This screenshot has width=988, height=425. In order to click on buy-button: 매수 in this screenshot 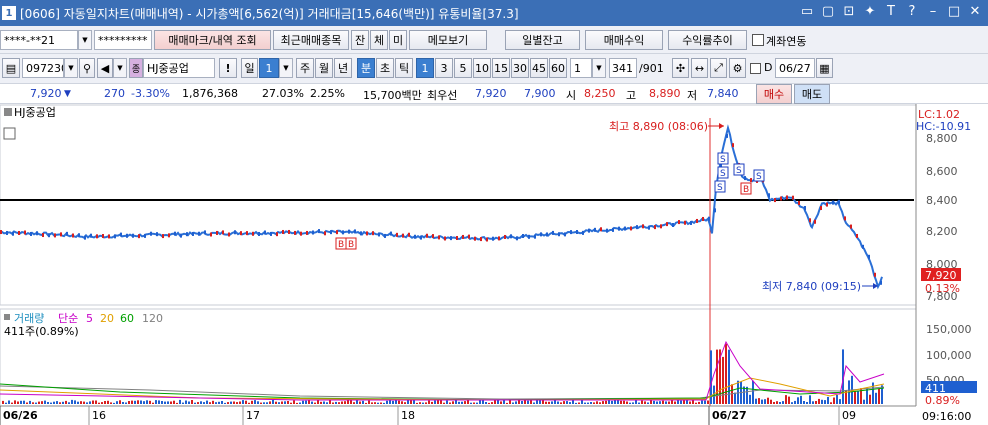, I will do `click(774, 94)`.